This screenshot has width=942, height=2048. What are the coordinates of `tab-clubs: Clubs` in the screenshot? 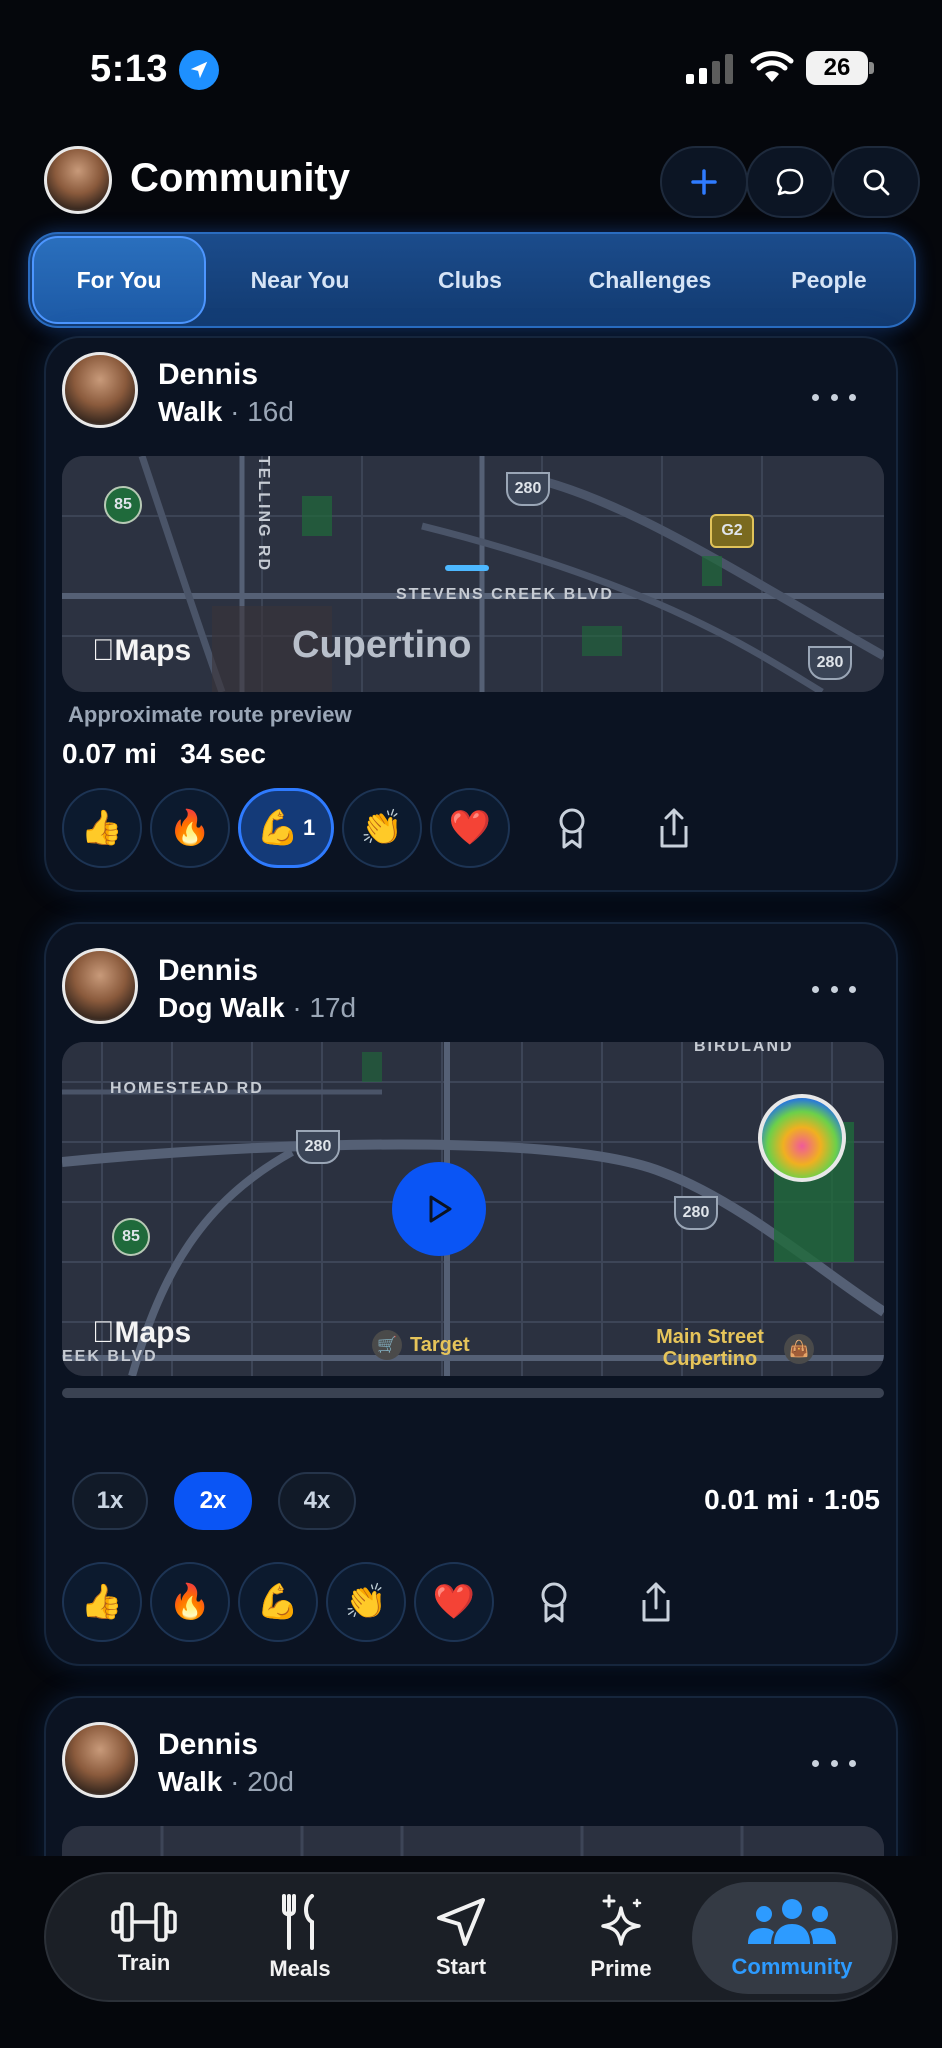 It's located at (470, 280).